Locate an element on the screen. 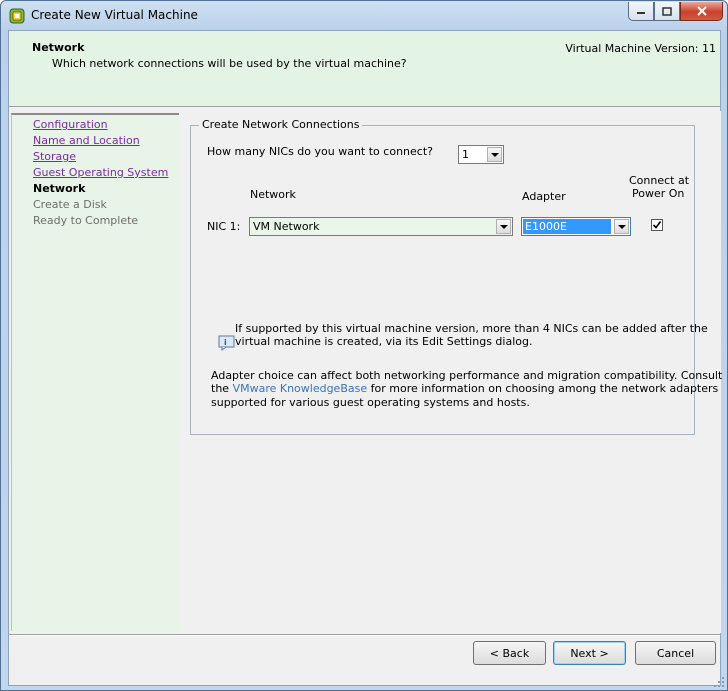  connect-column-header-line2: Power On is located at coordinates (658, 193).